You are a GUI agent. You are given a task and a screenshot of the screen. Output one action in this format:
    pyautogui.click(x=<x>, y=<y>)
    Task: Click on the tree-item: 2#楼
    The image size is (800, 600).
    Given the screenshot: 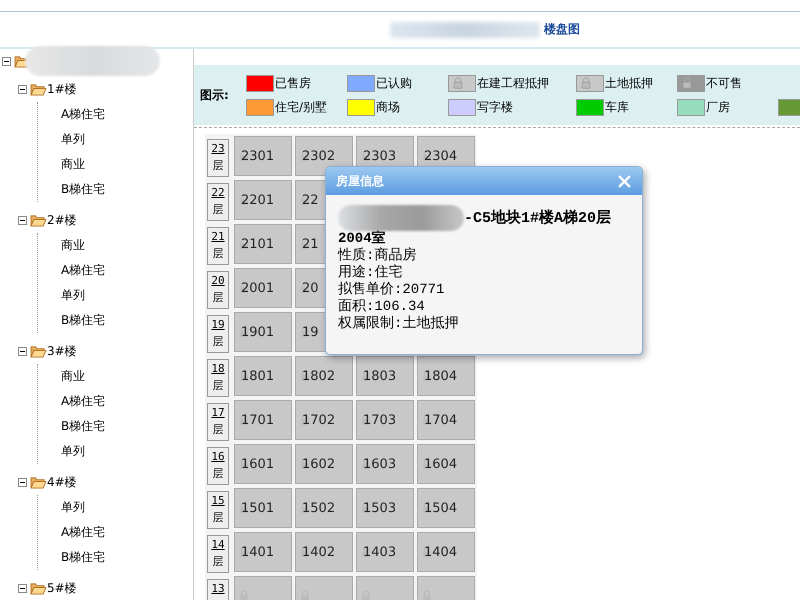 What is the action you would take?
    pyautogui.click(x=62, y=220)
    